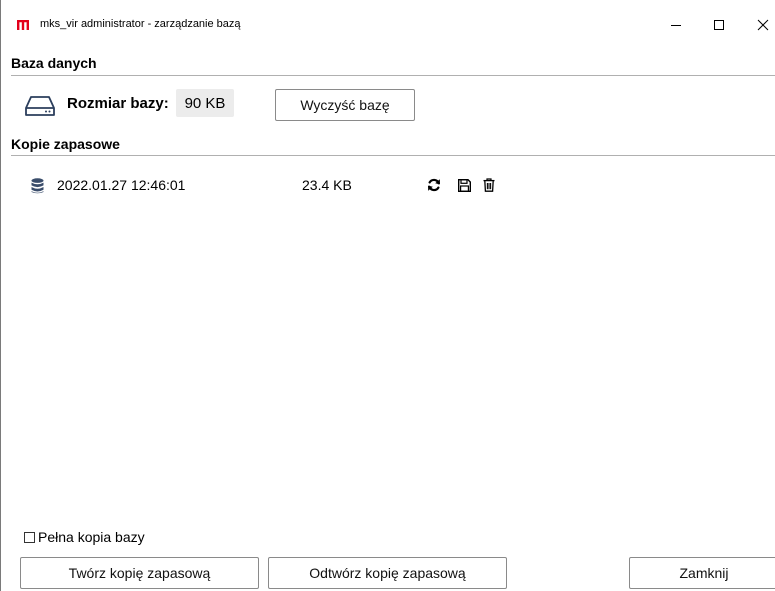 The height and width of the screenshot is (591, 775). I want to click on delete-backup-action, so click(489, 185).